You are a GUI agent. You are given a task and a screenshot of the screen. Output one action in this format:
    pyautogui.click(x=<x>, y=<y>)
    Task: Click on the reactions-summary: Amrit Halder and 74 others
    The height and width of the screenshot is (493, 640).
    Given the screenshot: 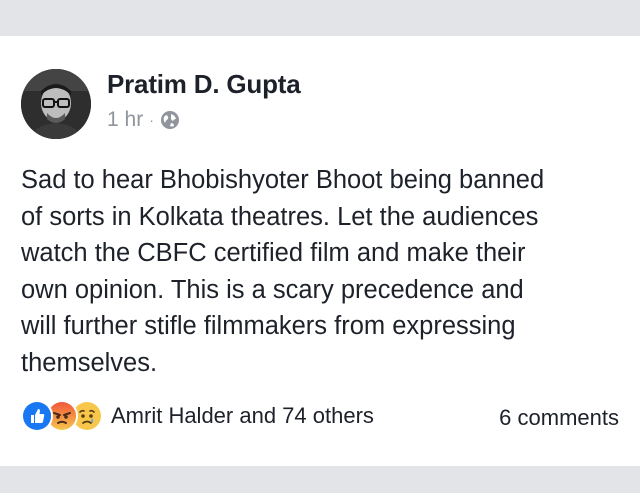 What is the action you would take?
    pyautogui.click(x=197, y=416)
    